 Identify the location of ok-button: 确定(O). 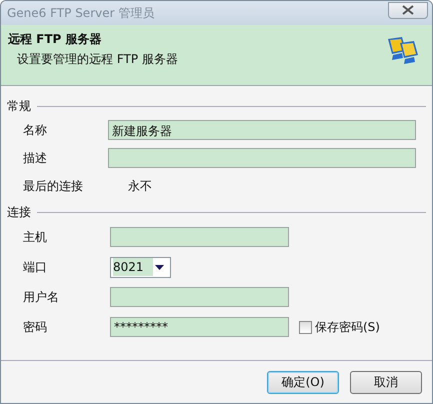
(303, 382).